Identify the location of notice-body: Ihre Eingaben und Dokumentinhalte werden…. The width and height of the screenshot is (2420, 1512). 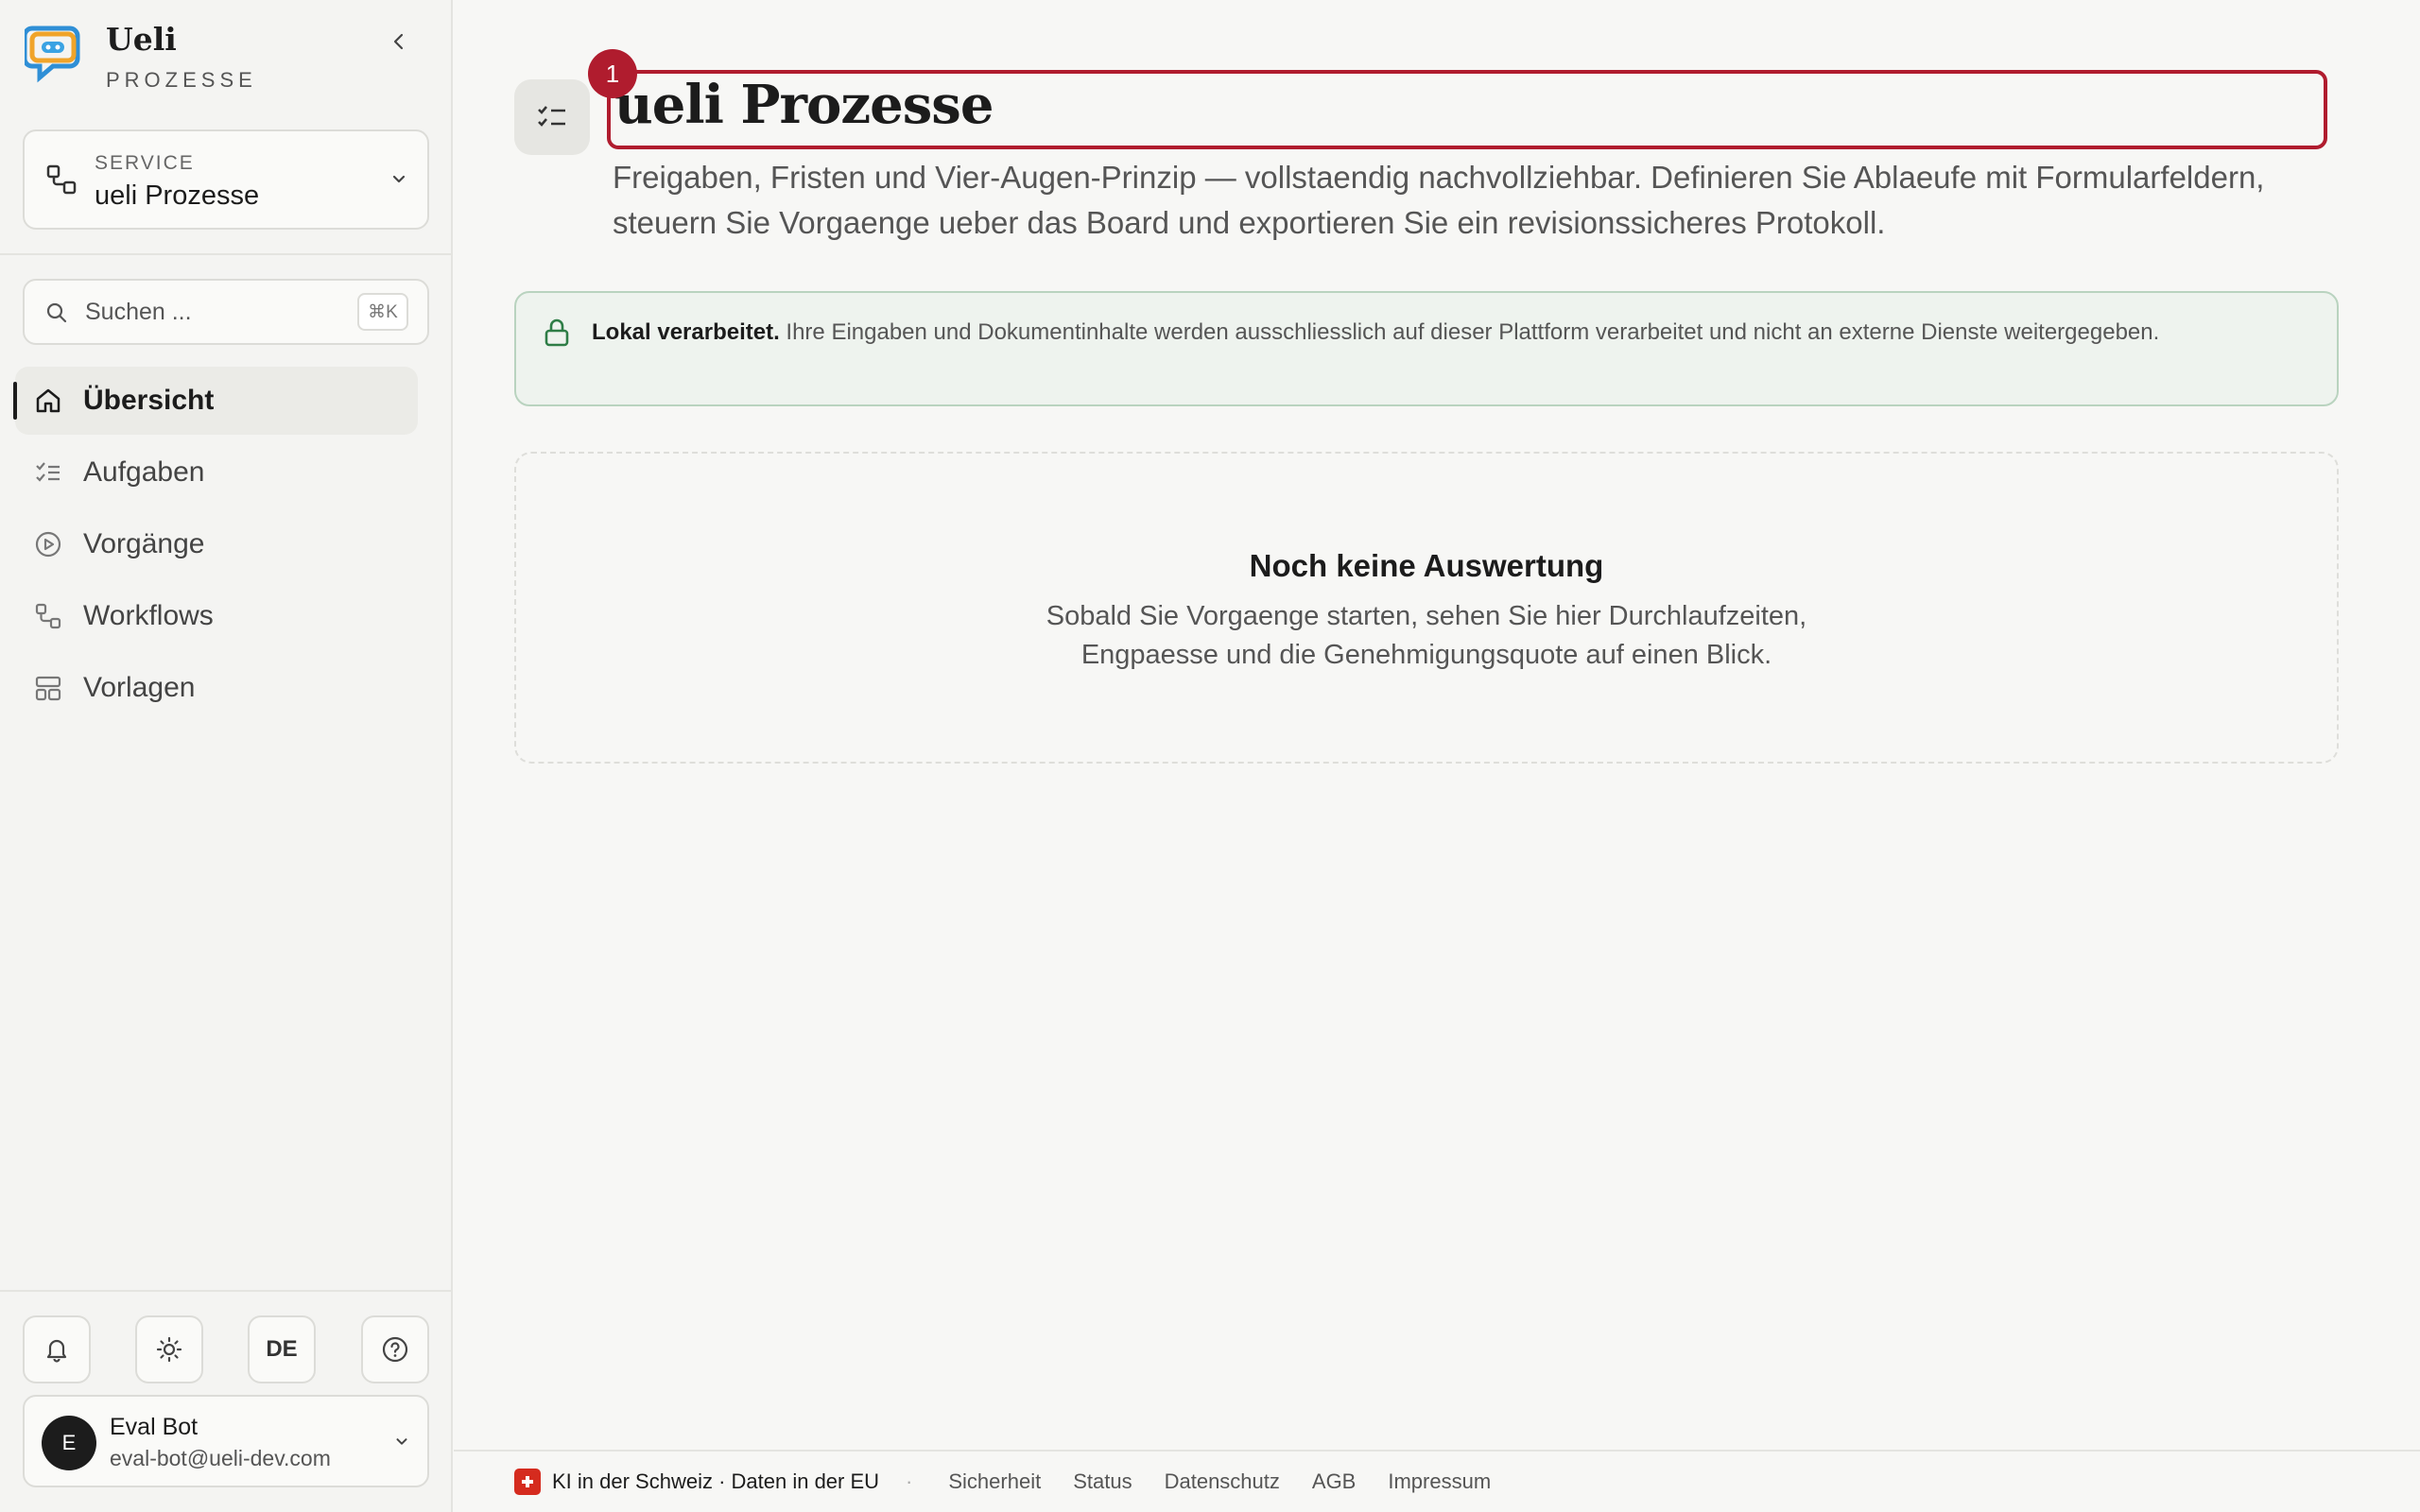
(1469, 332).